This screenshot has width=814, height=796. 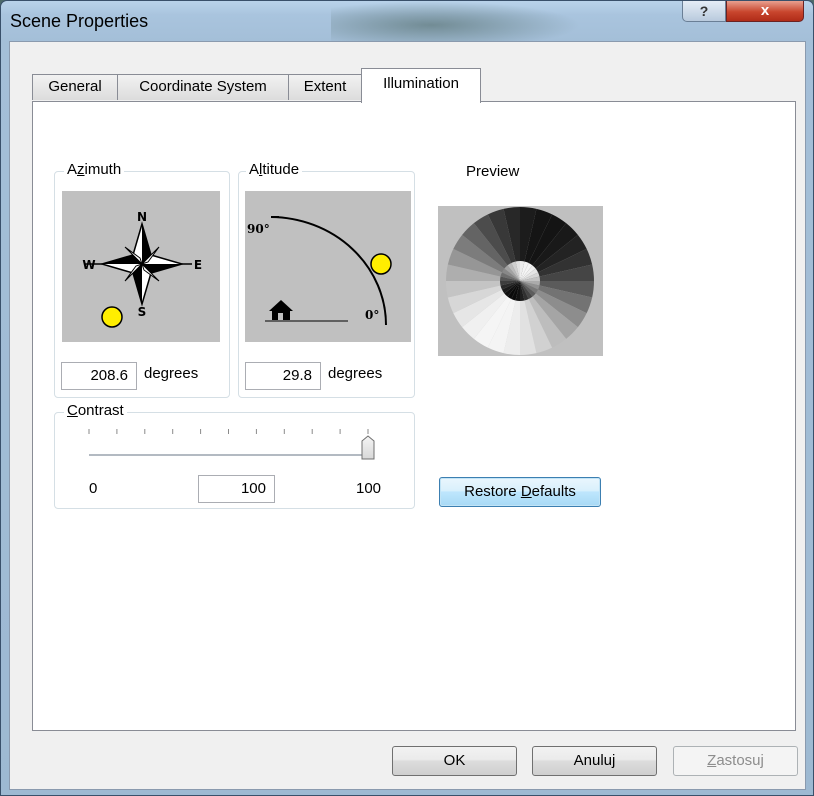 I want to click on altitude-input: 29.8, so click(x=283, y=376).